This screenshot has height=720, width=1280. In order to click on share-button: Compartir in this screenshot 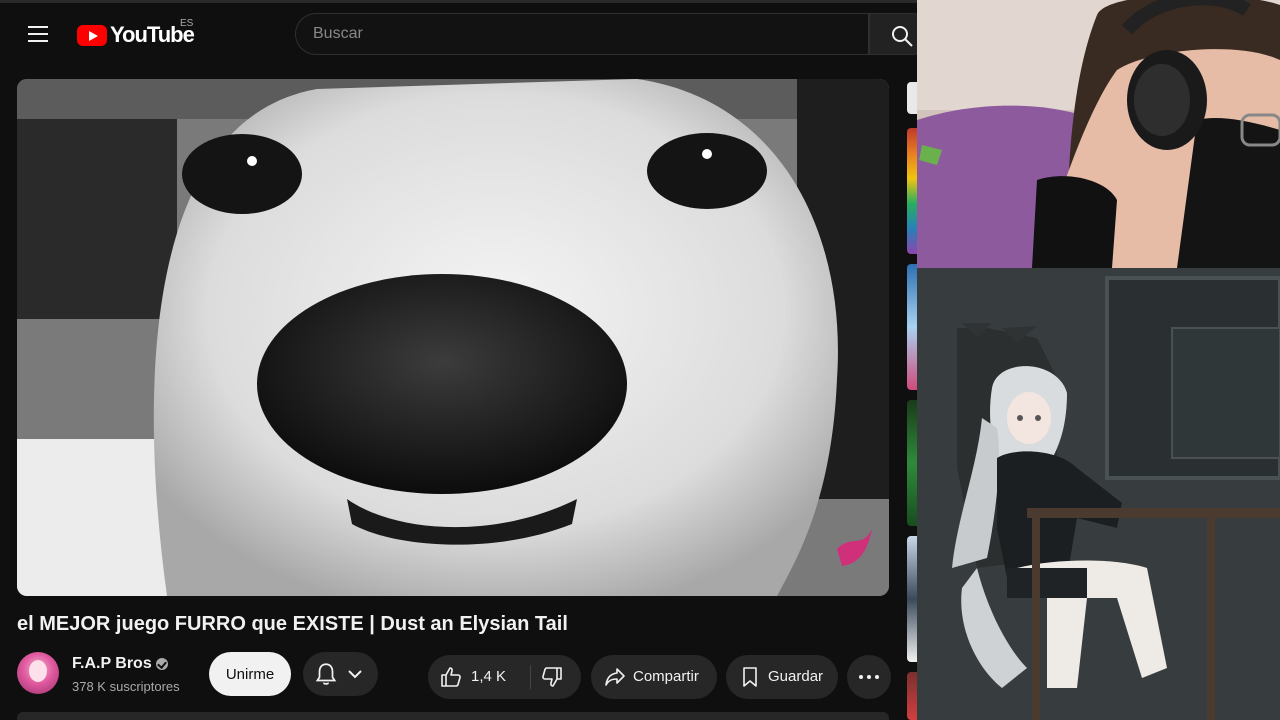, I will do `click(654, 677)`.